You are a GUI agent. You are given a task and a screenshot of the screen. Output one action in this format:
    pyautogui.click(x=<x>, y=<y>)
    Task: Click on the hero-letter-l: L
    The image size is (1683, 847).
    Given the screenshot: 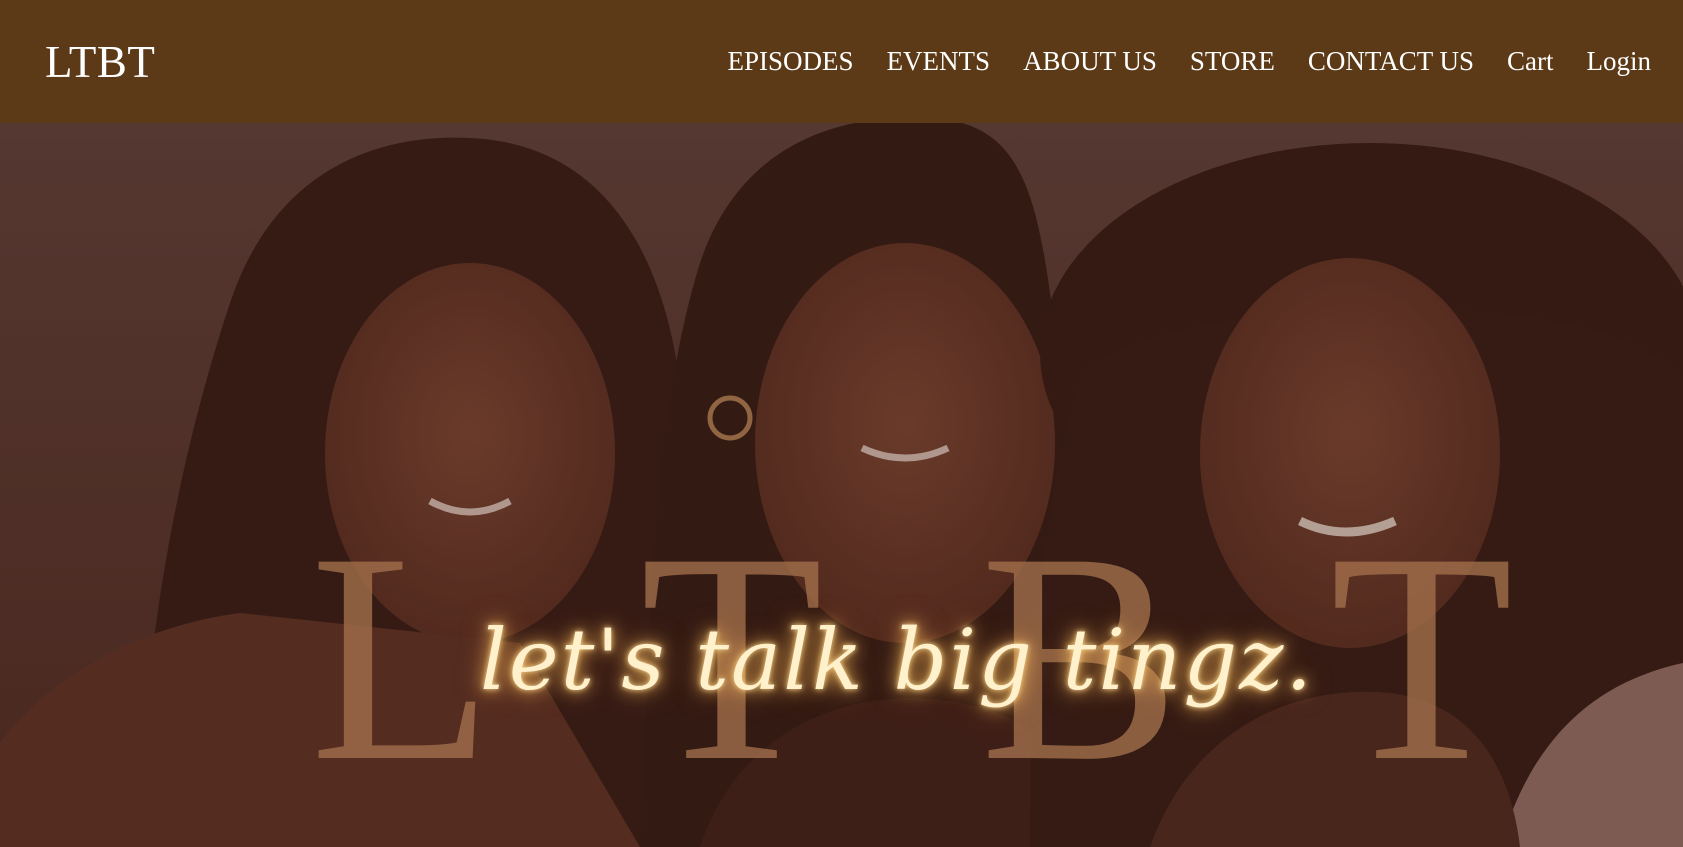 What is the action you would take?
    pyautogui.click(x=401, y=657)
    